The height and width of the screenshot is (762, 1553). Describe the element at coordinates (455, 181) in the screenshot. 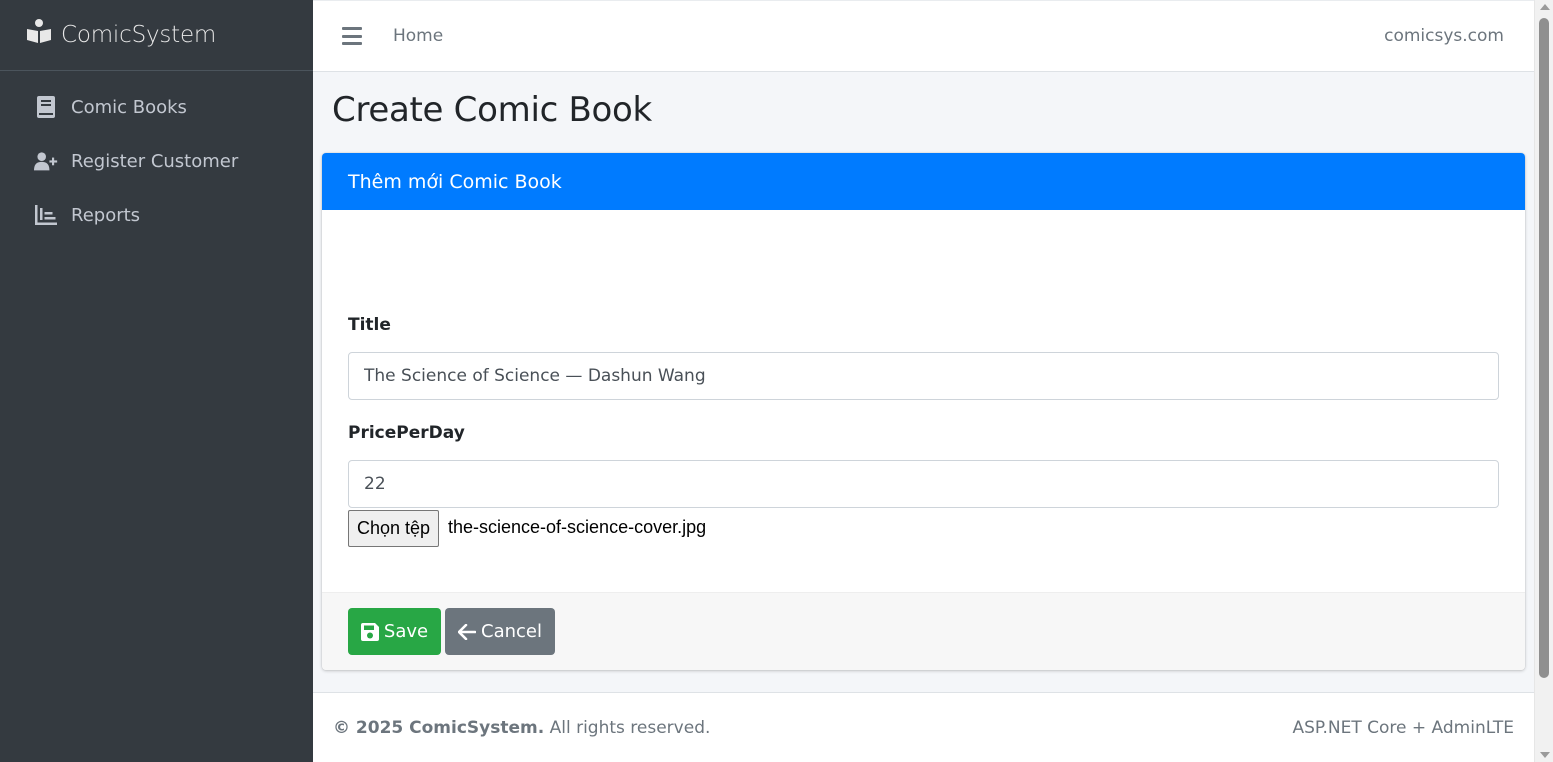

I see `card-title: Thêm mới Comic Book` at that location.